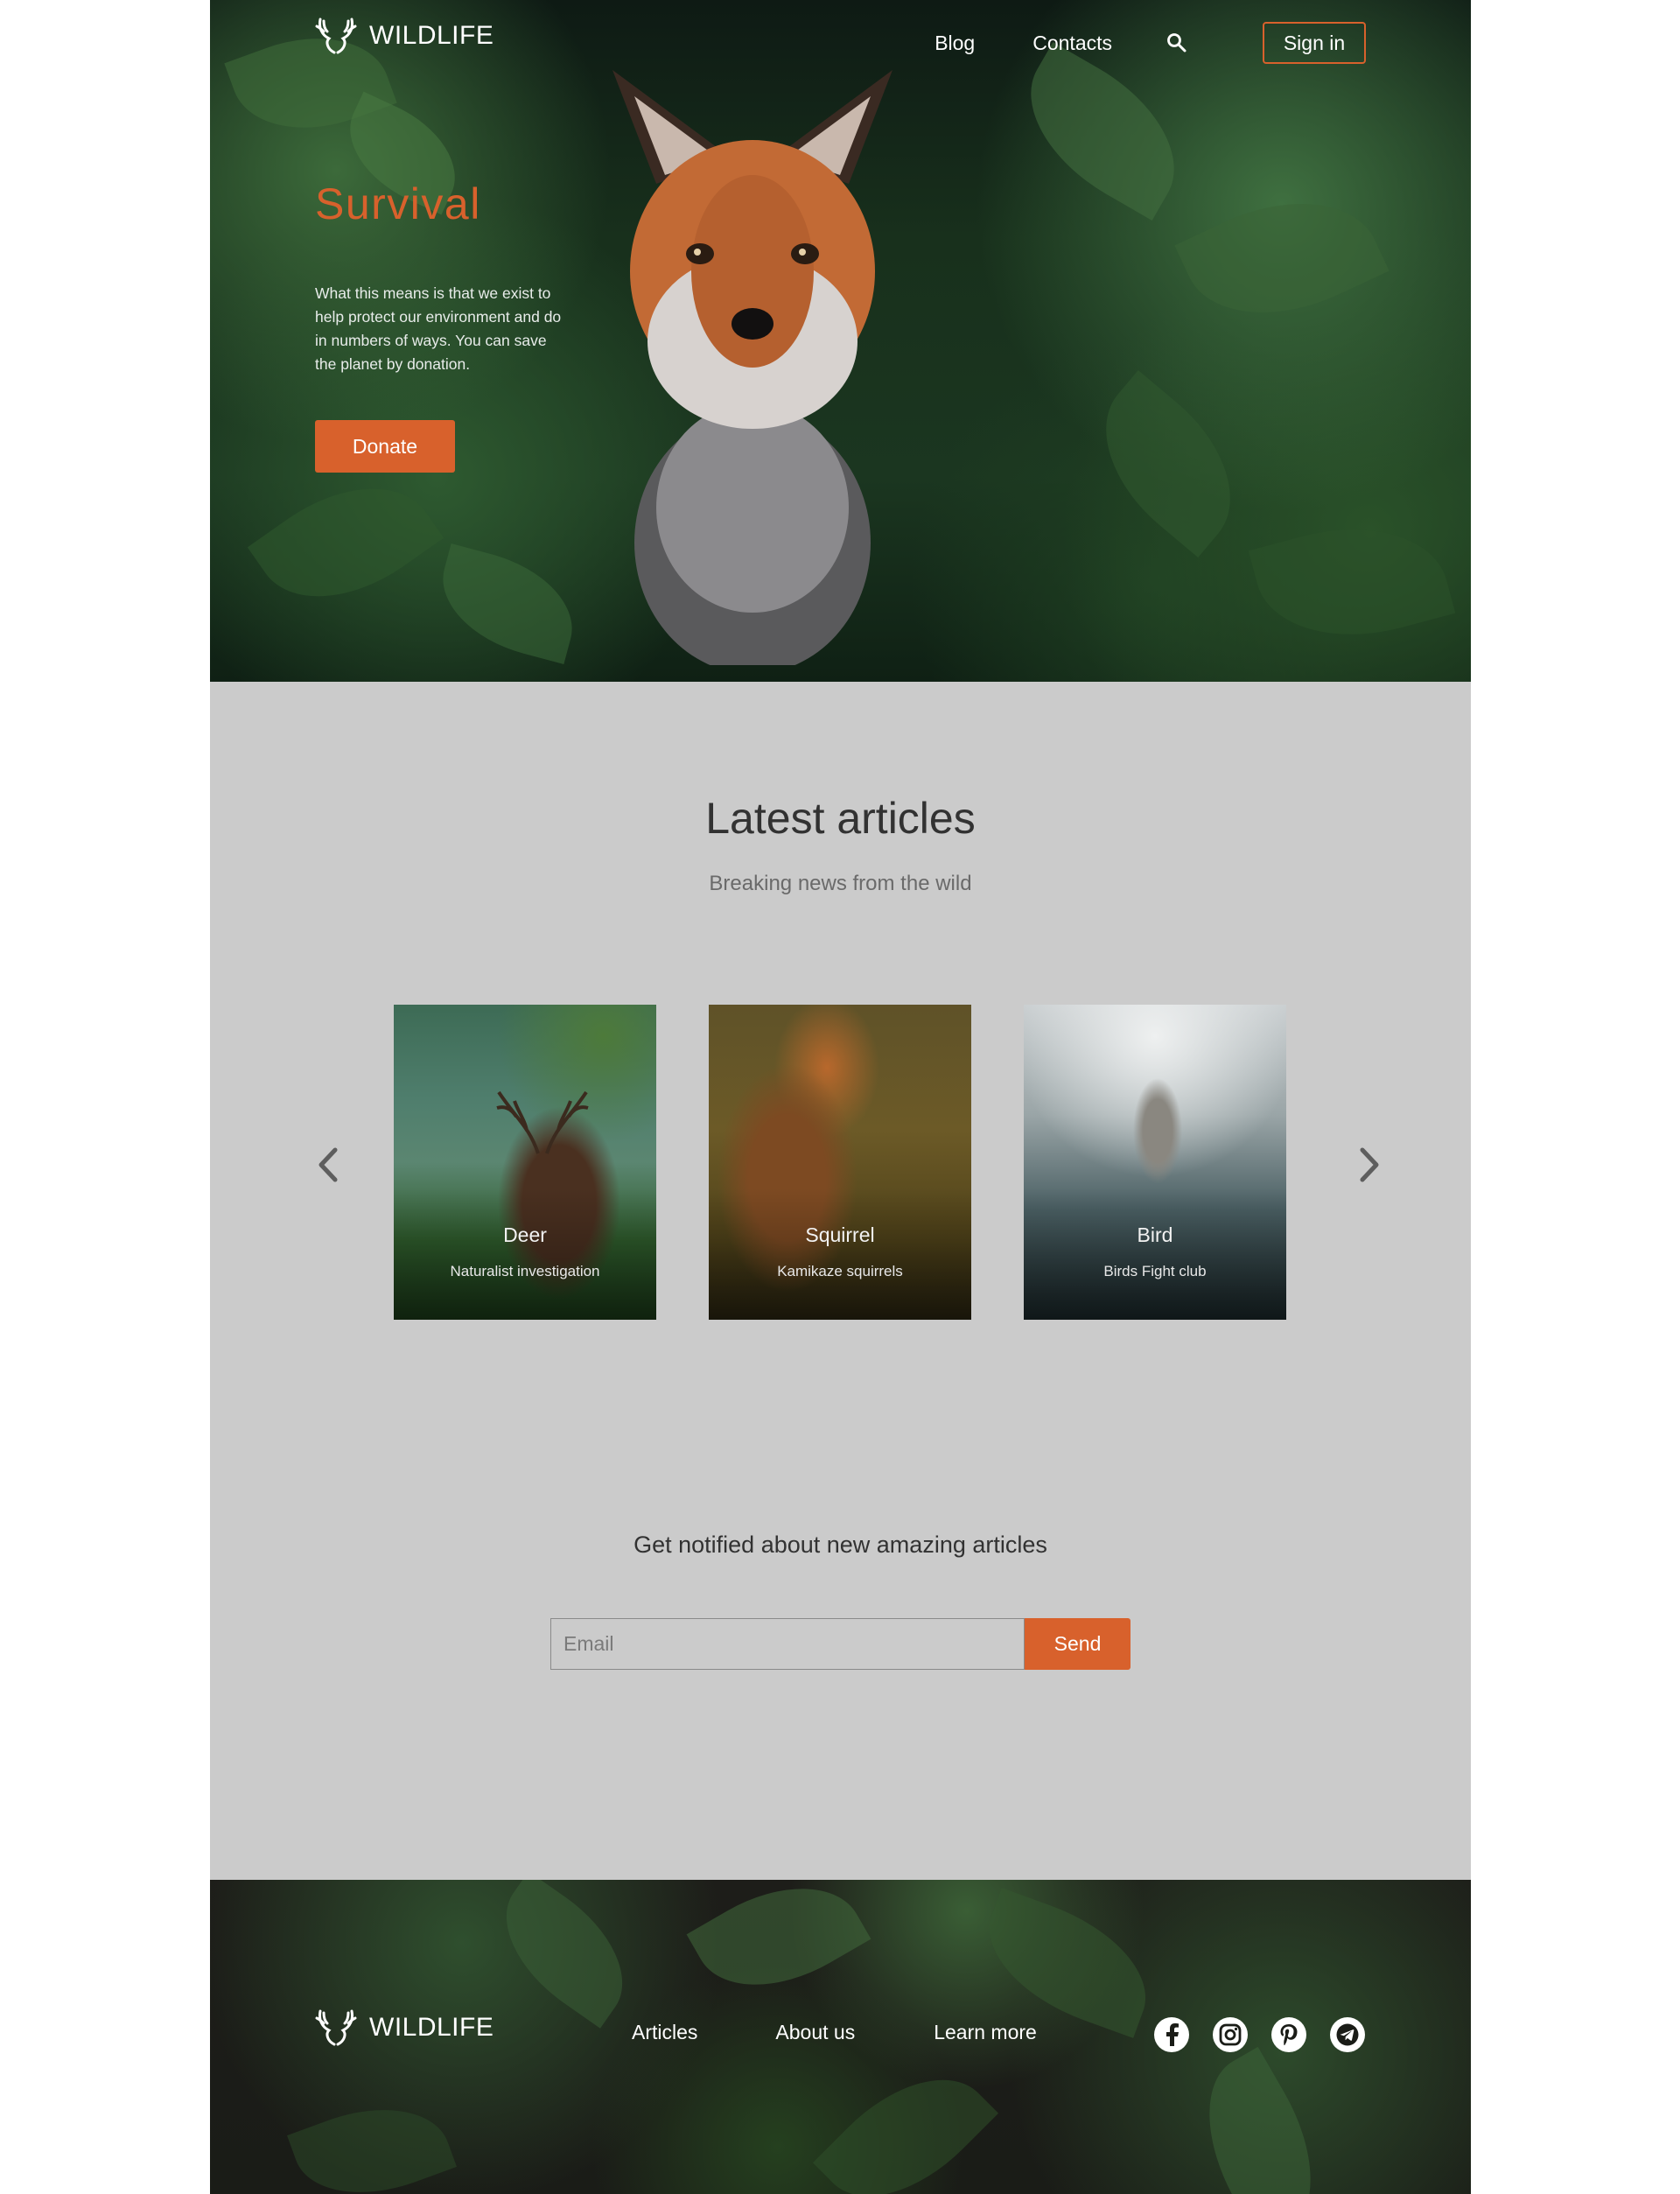  What do you see at coordinates (1259, 2034) in the screenshot?
I see `social-links` at bounding box center [1259, 2034].